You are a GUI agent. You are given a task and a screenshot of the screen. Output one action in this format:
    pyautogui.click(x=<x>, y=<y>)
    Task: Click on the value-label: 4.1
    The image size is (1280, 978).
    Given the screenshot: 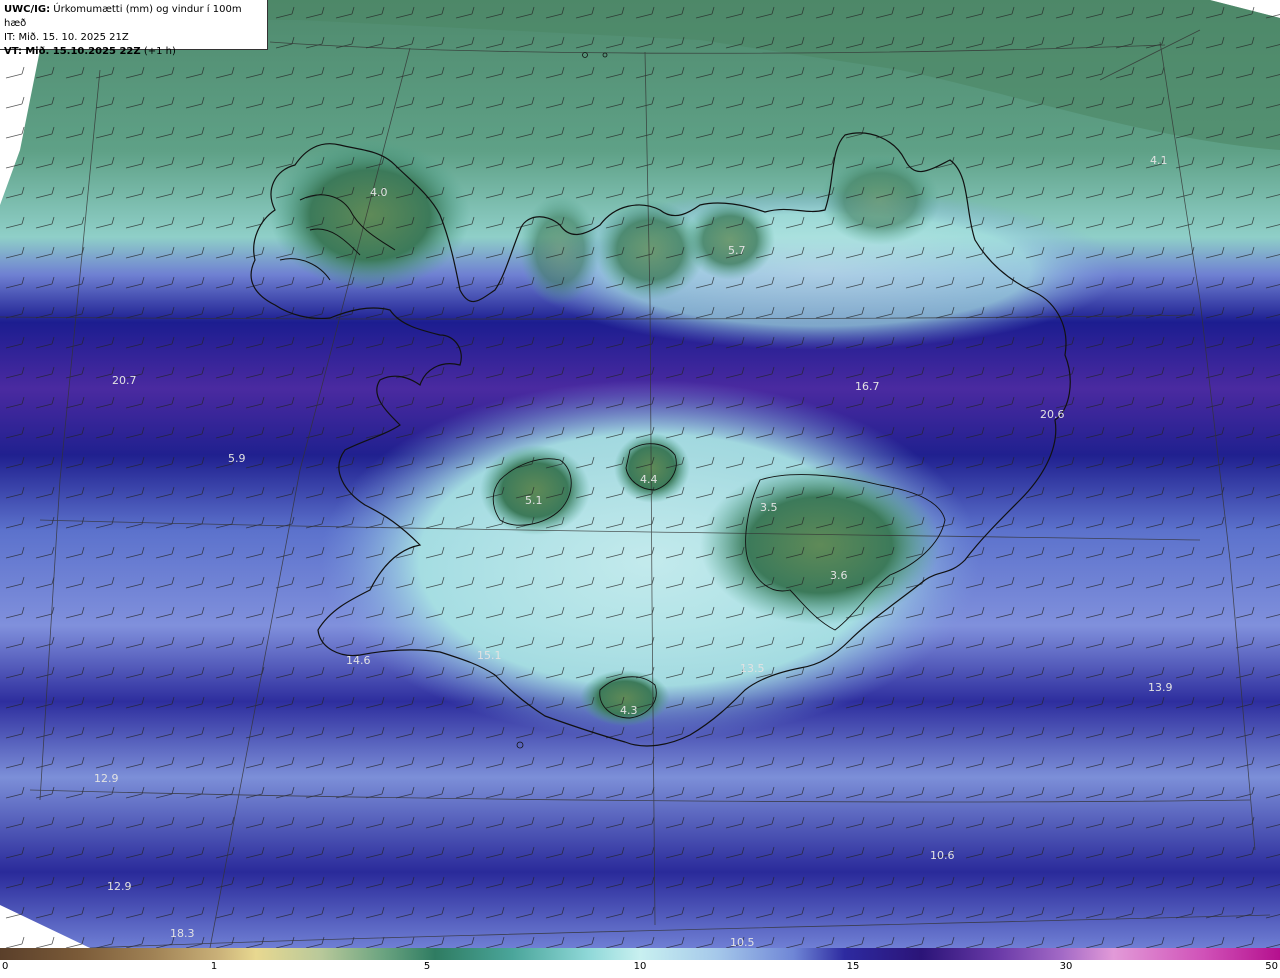 What is the action you would take?
    pyautogui.click(x=1159, y=160)
    